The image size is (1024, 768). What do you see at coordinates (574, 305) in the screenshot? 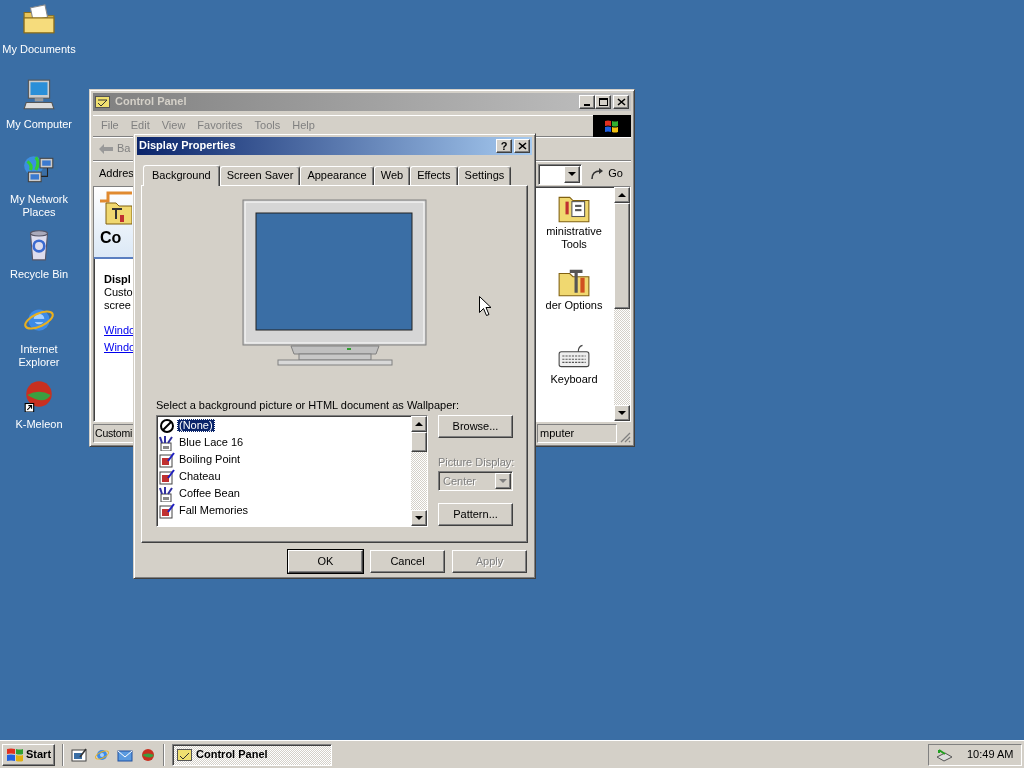
I see `item-label: der Options` at bounding box center [574, 305].